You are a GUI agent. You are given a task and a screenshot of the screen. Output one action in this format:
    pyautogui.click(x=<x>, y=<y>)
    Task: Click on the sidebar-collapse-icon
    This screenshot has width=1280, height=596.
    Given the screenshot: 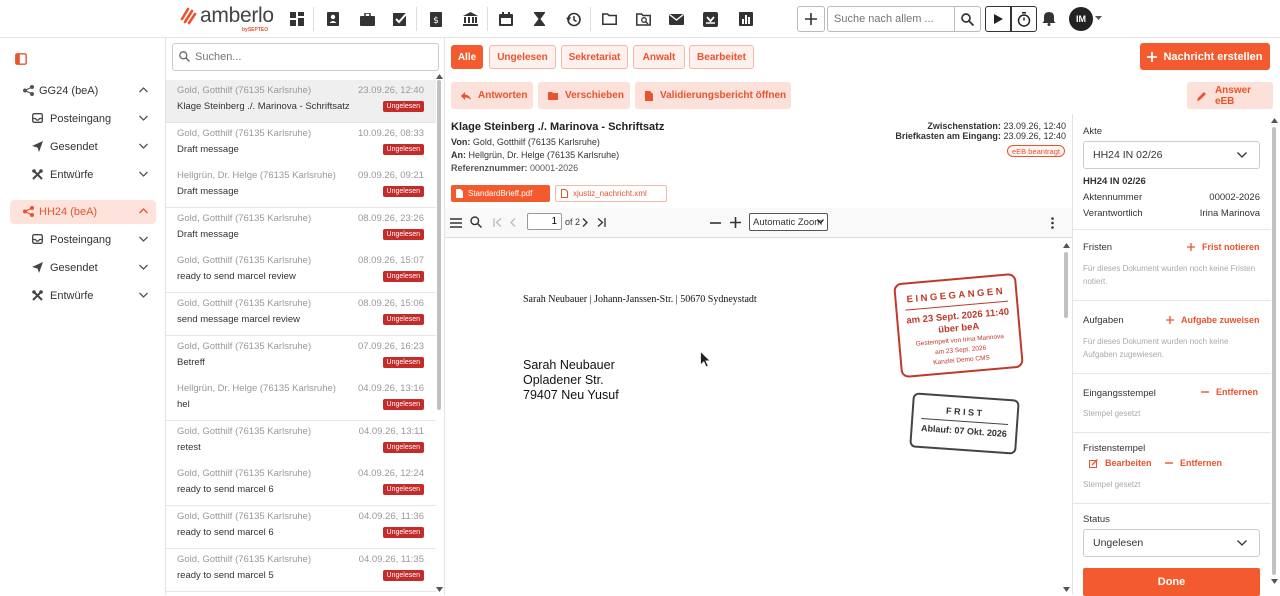 What is the action you would take?
    pyautogui.click(x=21, y=59)
    